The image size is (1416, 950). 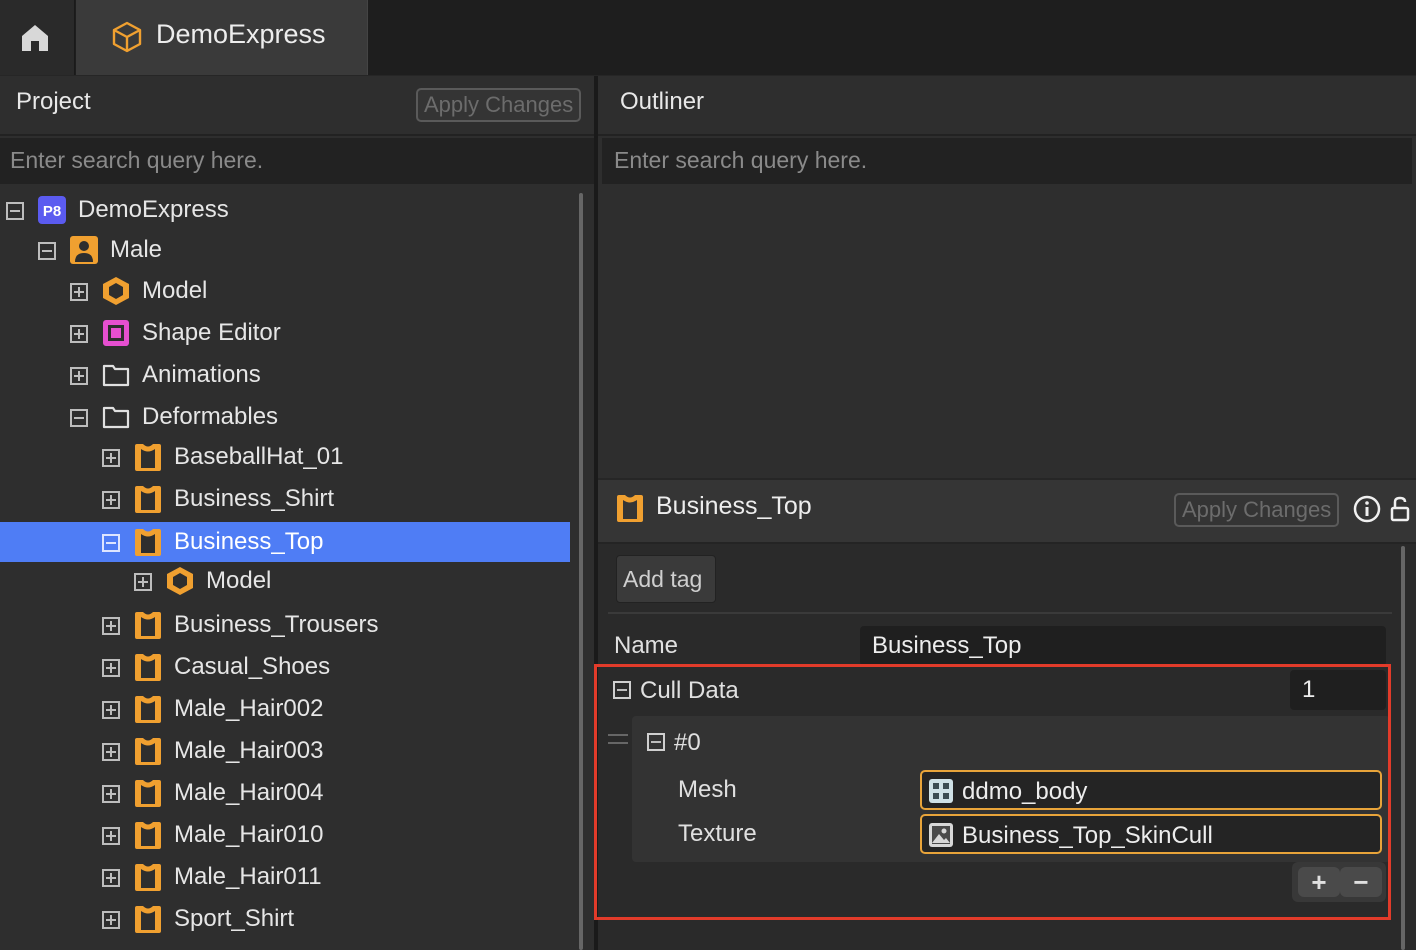 What do you see at coordinates (249, 708) in the screenshot?
I see `tree-item-label: Male_Hair002` at bounding box center [249, 708].